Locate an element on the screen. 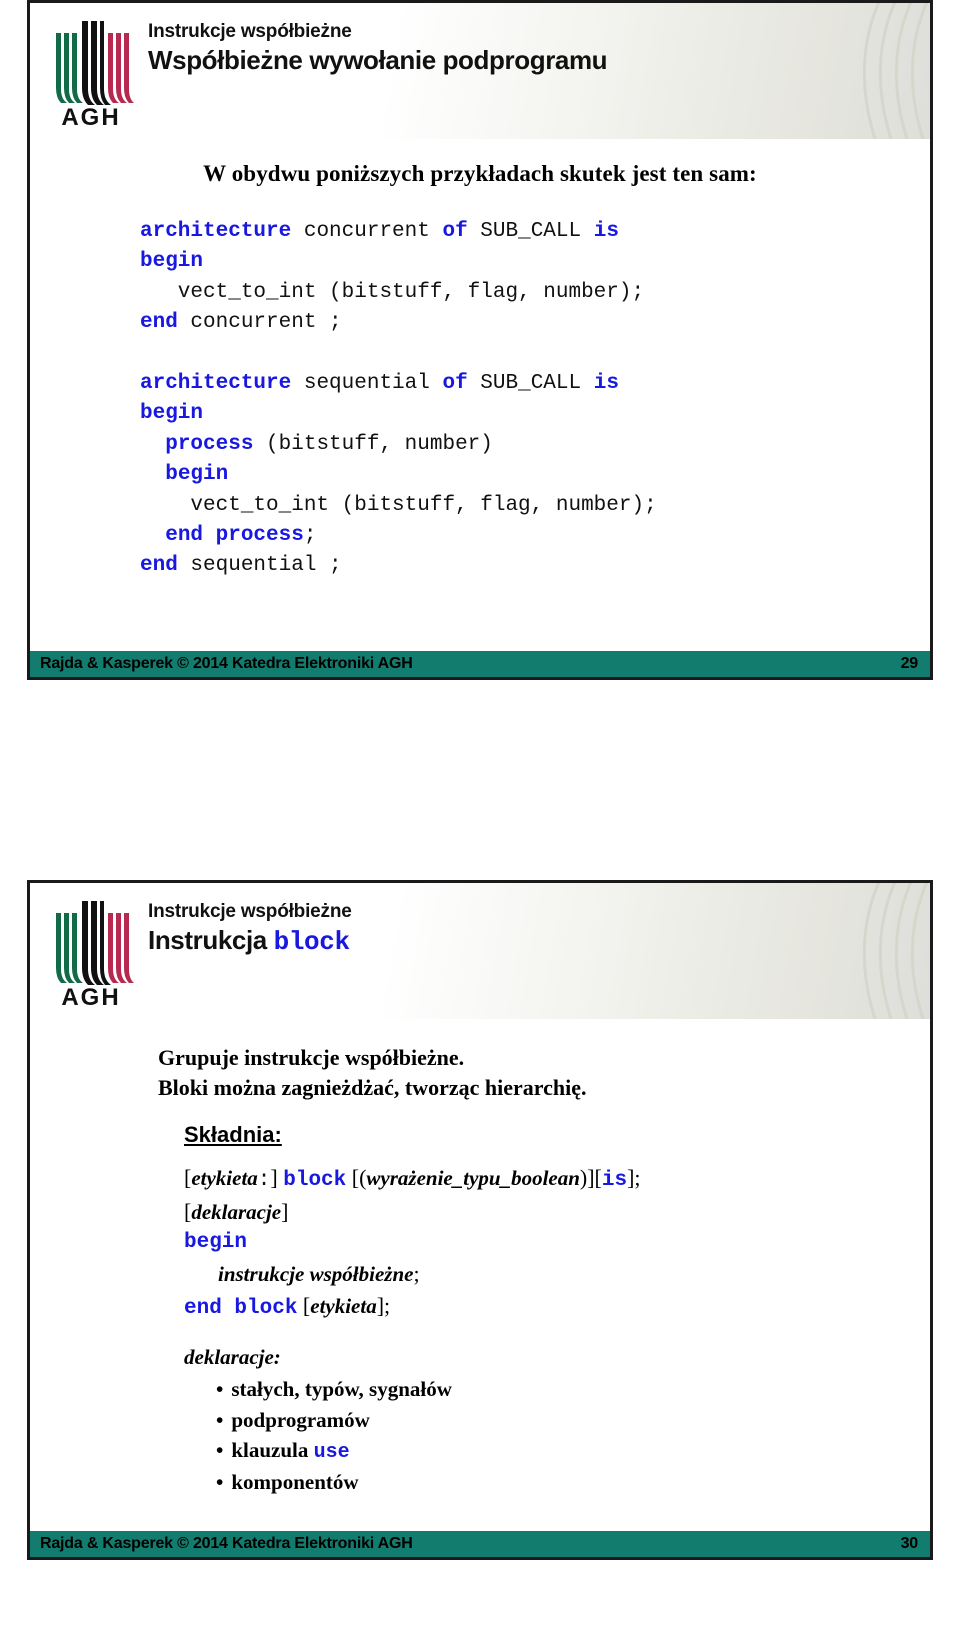 The height and width of the screenshot is (1641, 960). code-keyword: end process is located at coordinates (234, 535).